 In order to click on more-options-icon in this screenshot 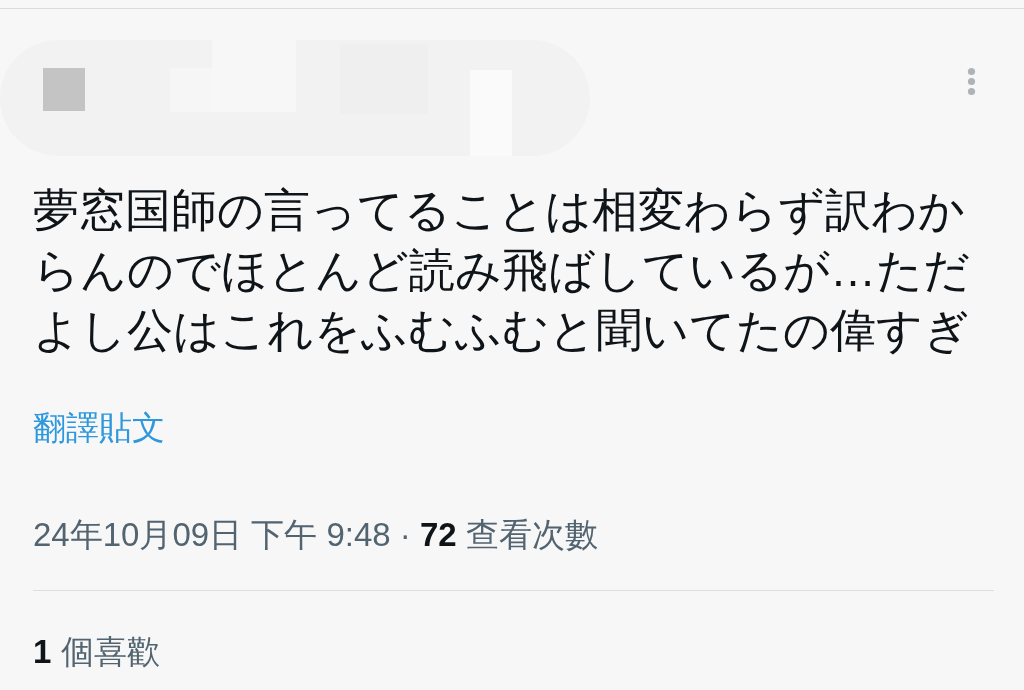, I will do `click(971, 81)`.